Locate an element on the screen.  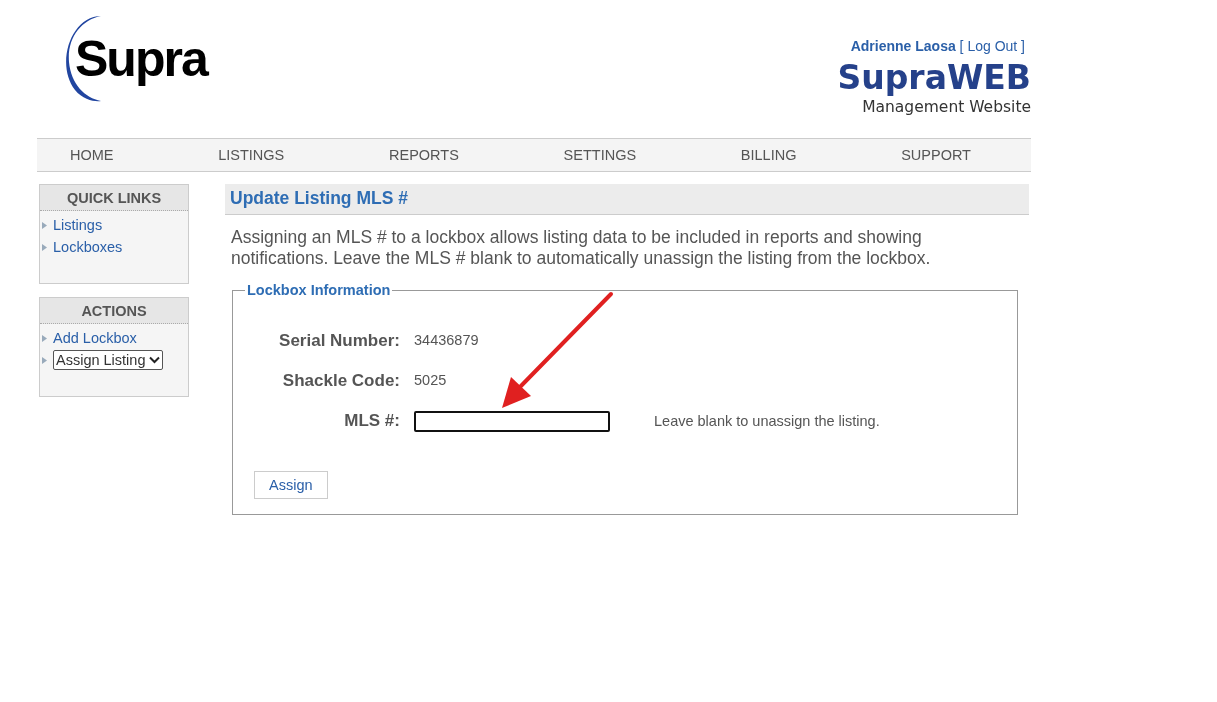
site-subtitle: Management Website is located at coordinates (946, 107).